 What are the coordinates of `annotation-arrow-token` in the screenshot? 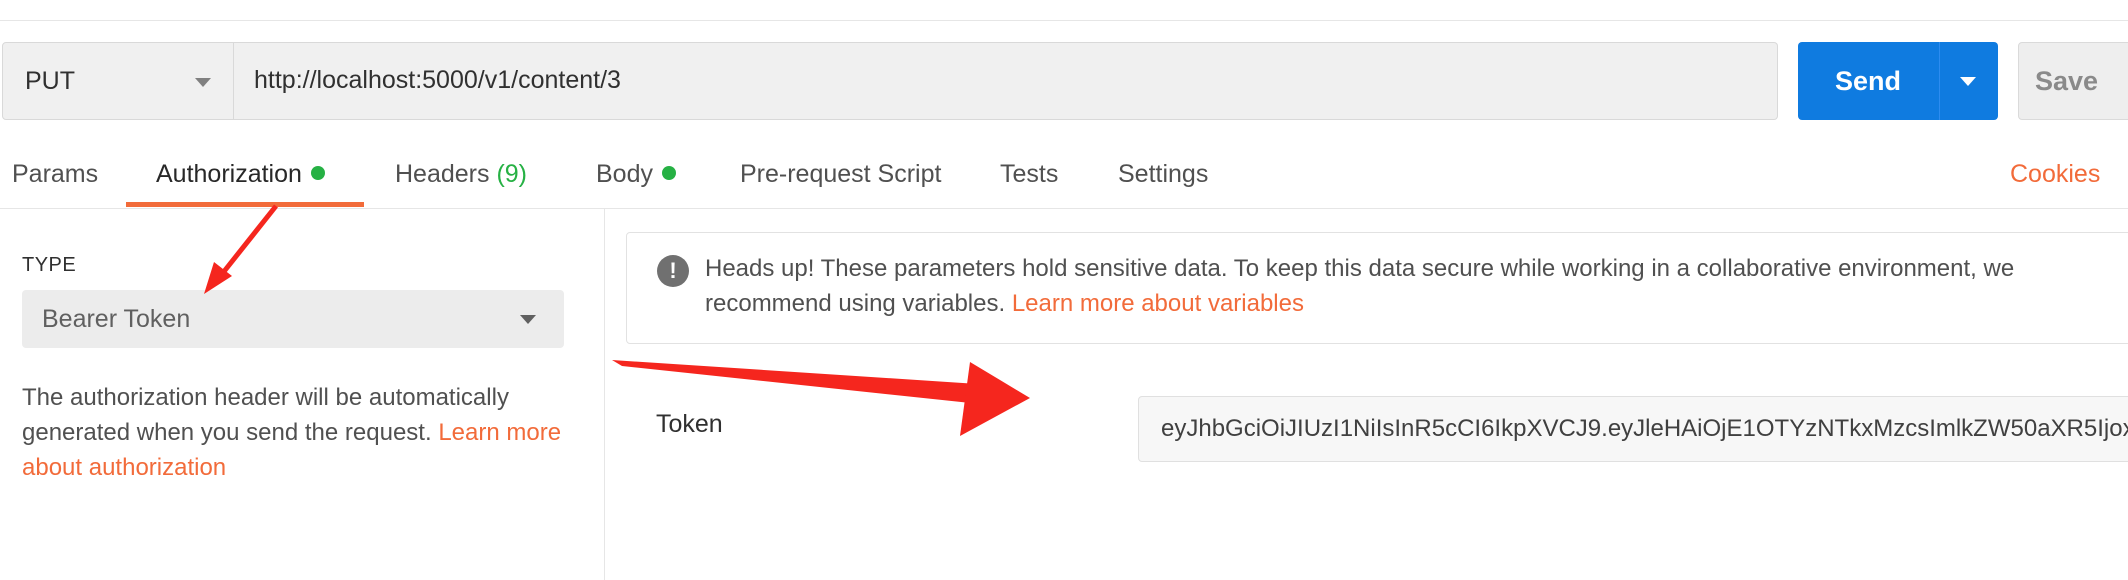 It's located at (821, 398).